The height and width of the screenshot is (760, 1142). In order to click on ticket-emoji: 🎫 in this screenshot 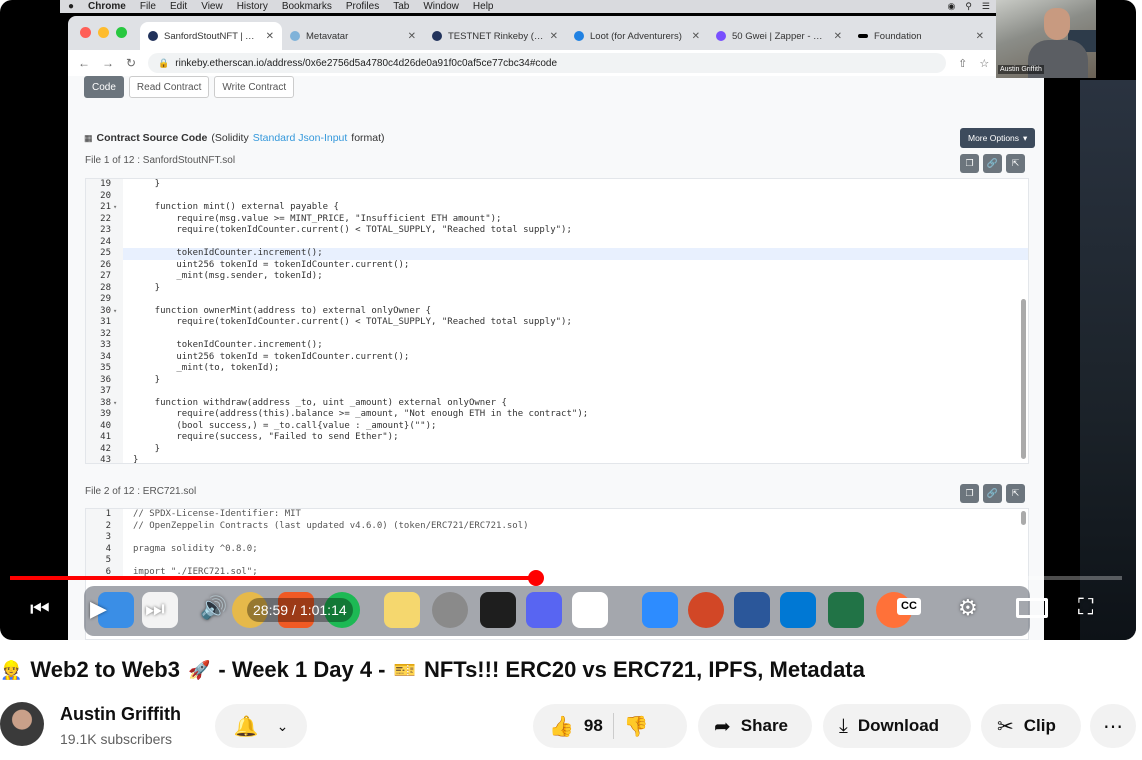, I will do `click(404, 669)`.